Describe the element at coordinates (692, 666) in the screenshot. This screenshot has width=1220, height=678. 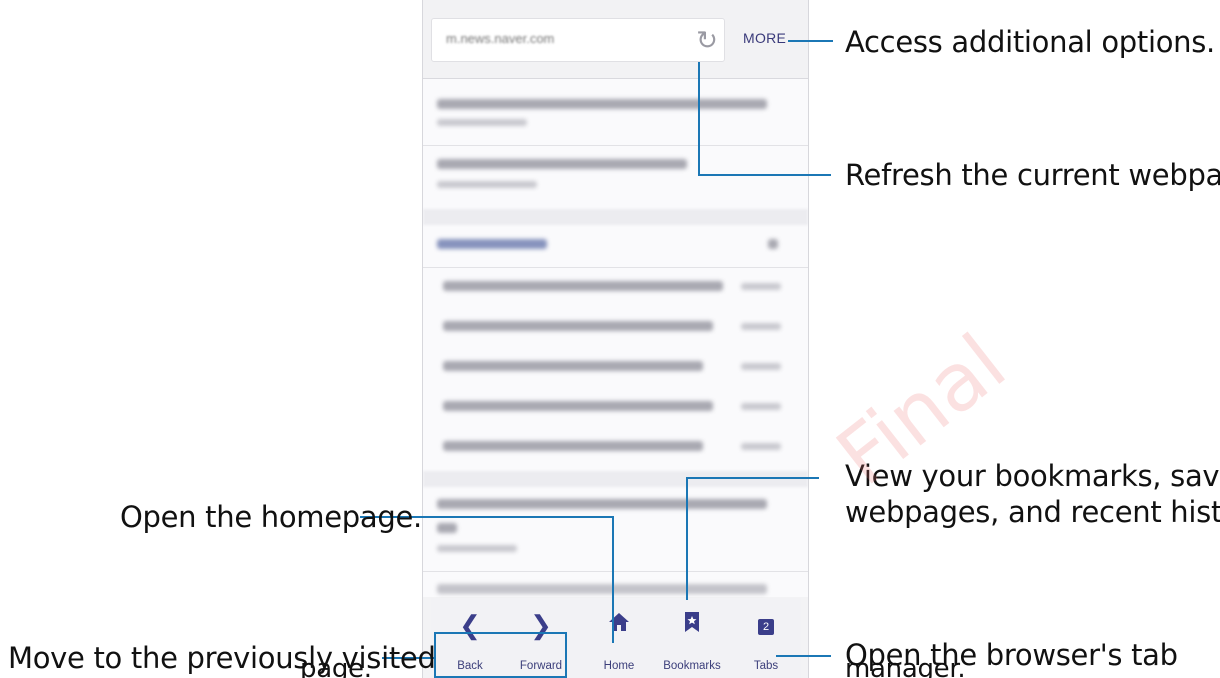
I see `bookmarks-label: Bookmarks` at that location.